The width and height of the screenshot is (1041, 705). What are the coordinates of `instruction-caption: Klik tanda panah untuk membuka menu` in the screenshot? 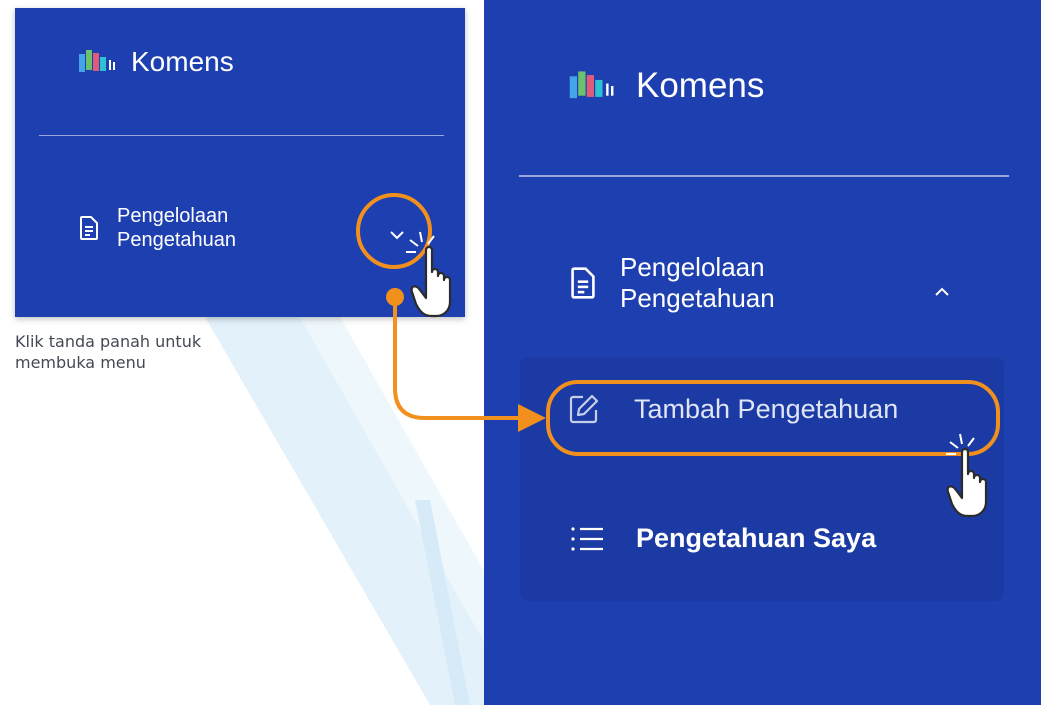 It's located at (145, 352).